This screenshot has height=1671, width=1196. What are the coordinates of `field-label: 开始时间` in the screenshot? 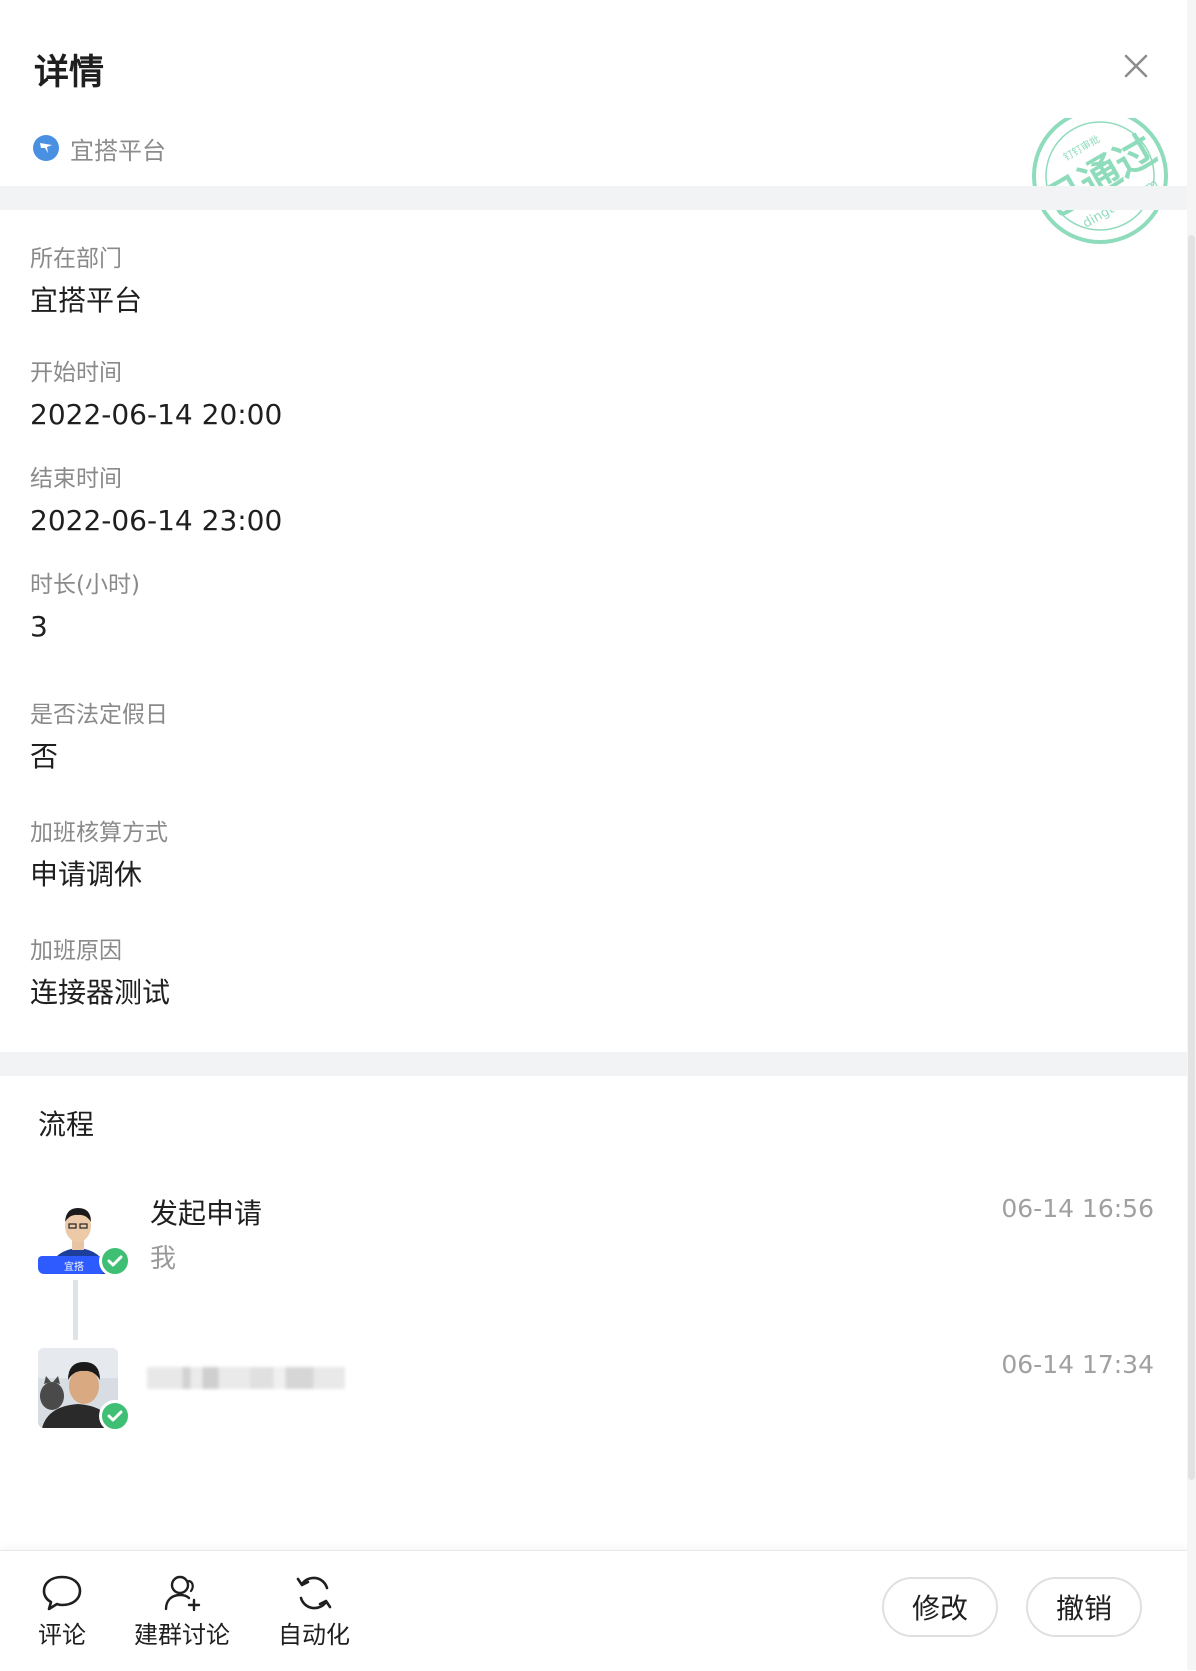 It's located at (76, 373).